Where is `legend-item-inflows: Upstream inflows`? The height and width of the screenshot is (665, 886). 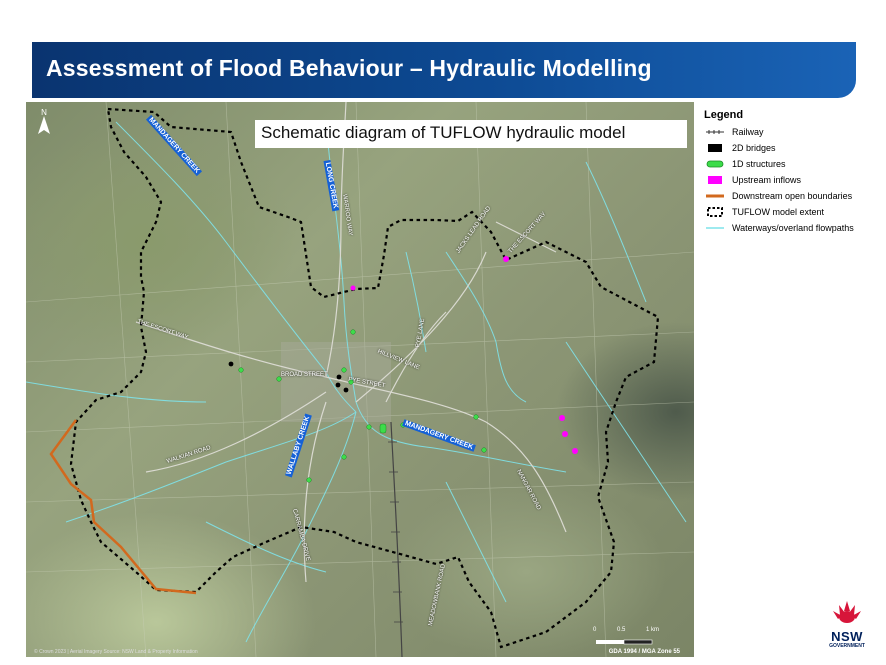 legend-item-inflows: Upstream inflows is located at coordinates (794, 180).